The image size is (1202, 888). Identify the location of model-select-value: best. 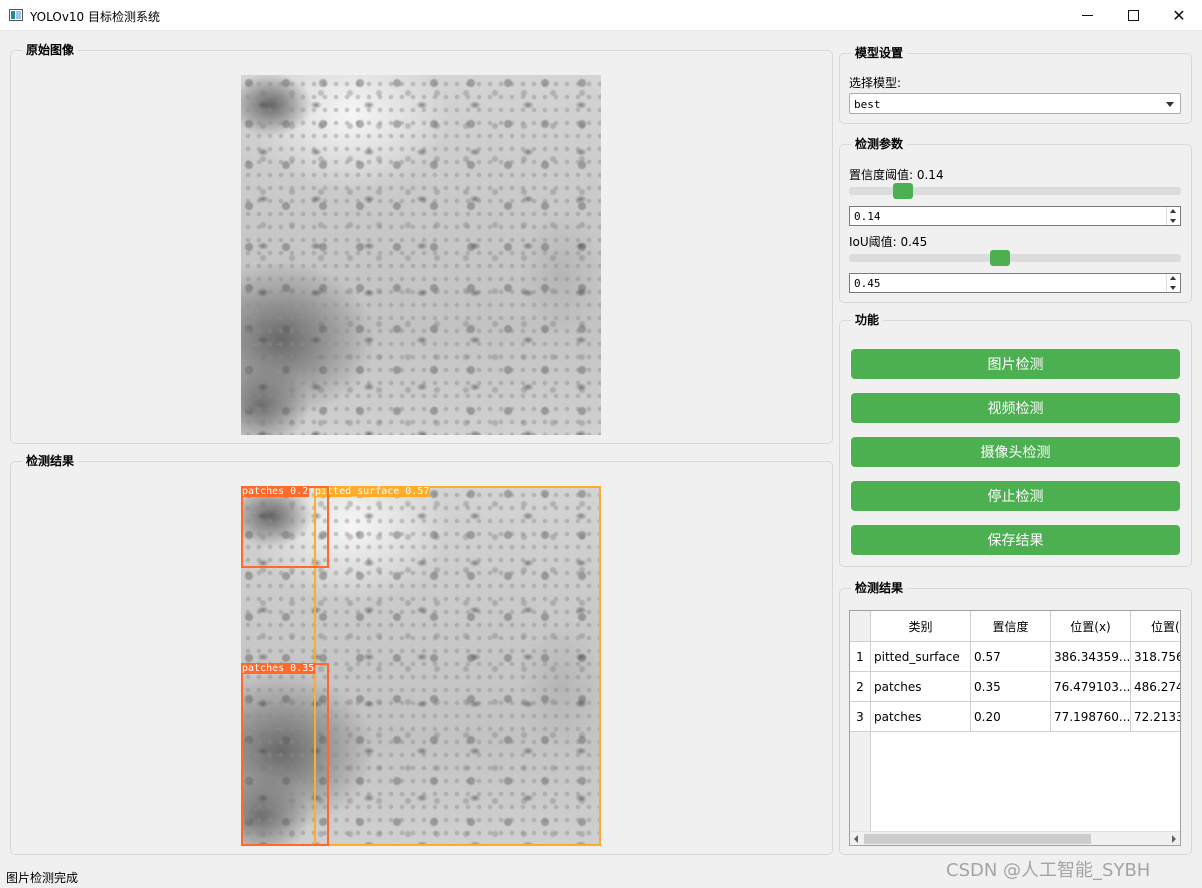
(867, 104).